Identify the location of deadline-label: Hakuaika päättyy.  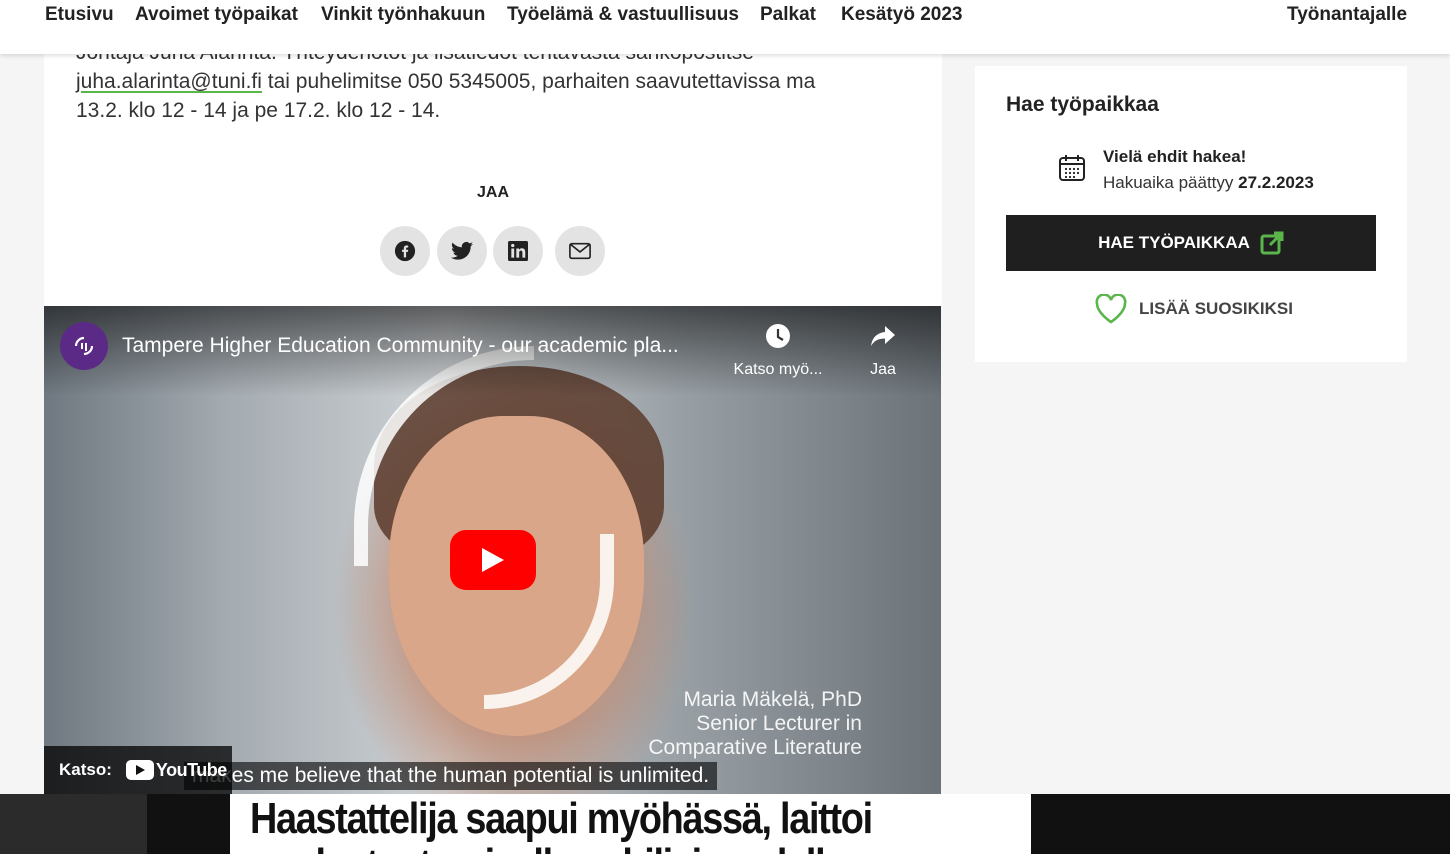
(1171, 182).